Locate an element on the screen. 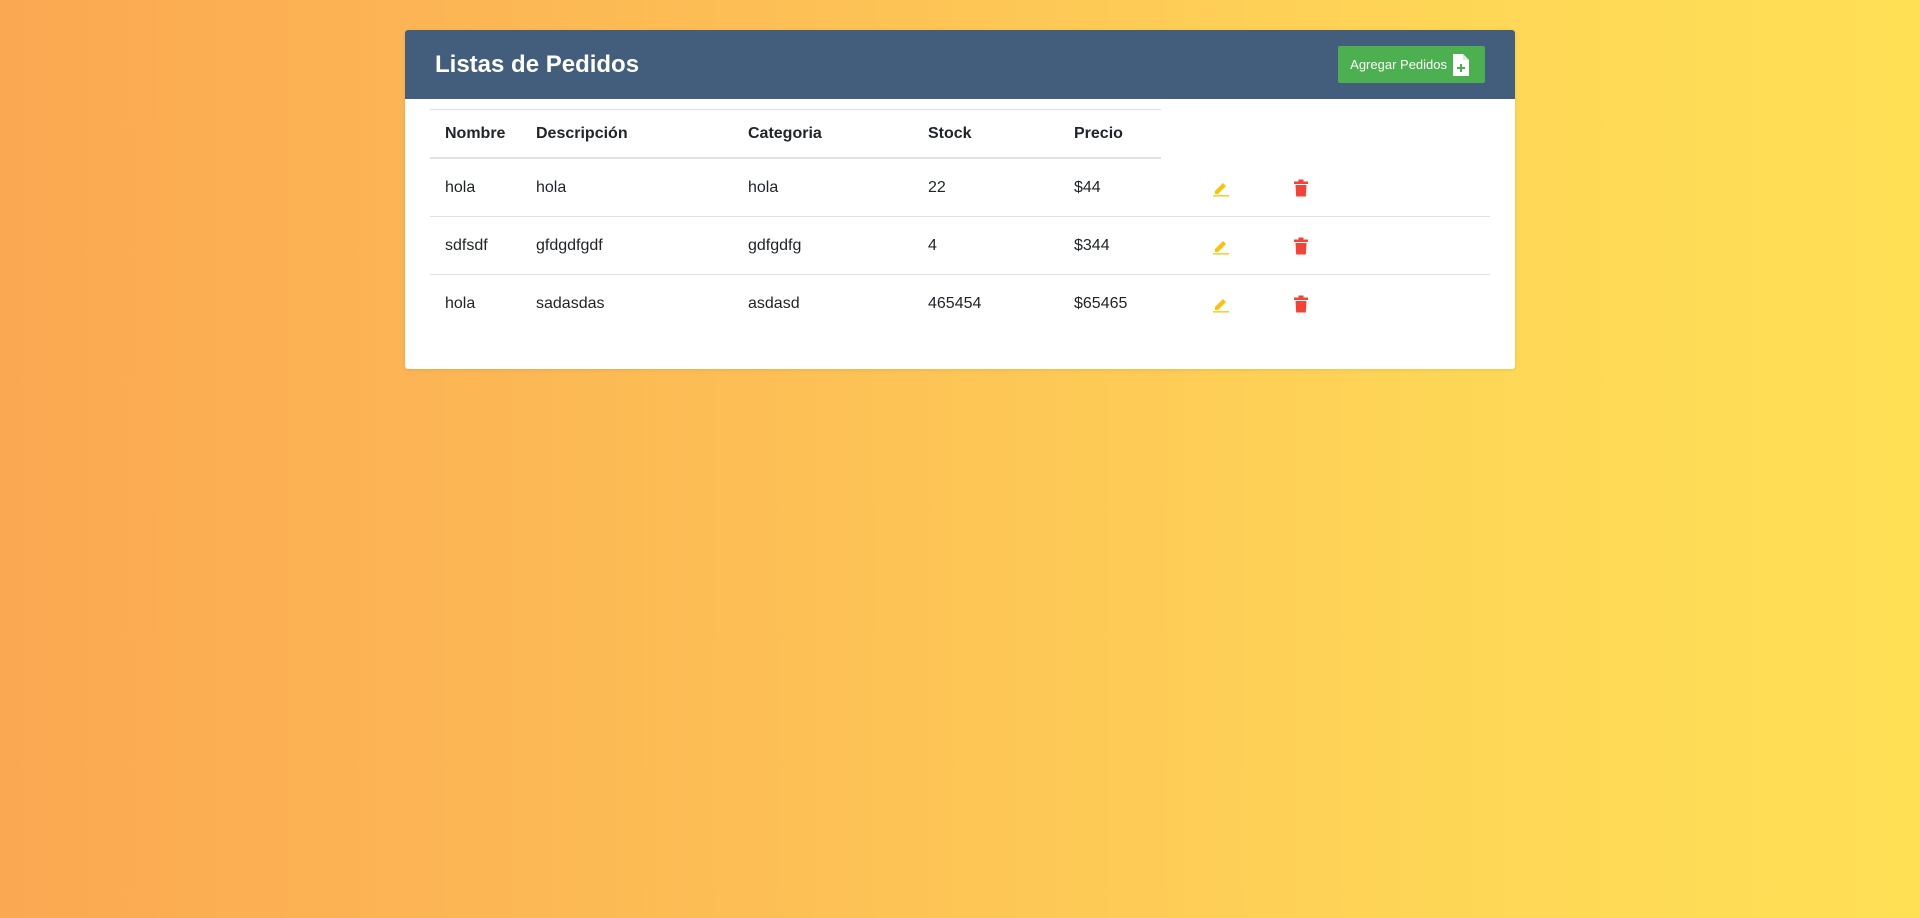  cell-stock: 465454 is located at coordinates (955, 303).